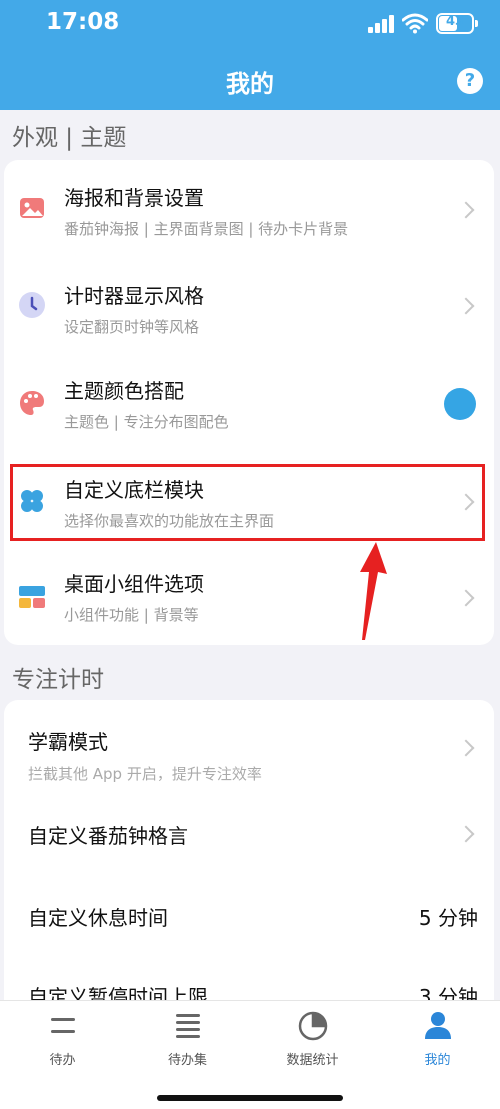  Describe the element at coordinates (187, 1060) in the screenshot. I see `tab-label: 待办集` at that location.